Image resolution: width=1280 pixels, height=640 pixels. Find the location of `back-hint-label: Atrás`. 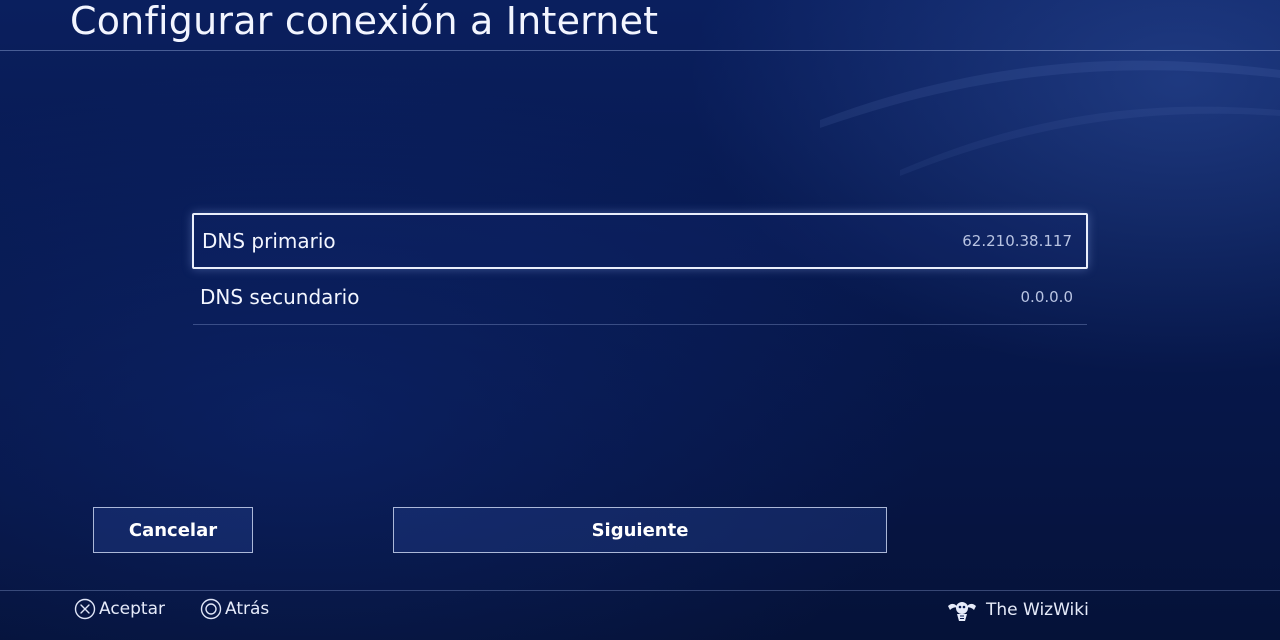

back-hint-label: Atrás is located at coordinates (247, 609).